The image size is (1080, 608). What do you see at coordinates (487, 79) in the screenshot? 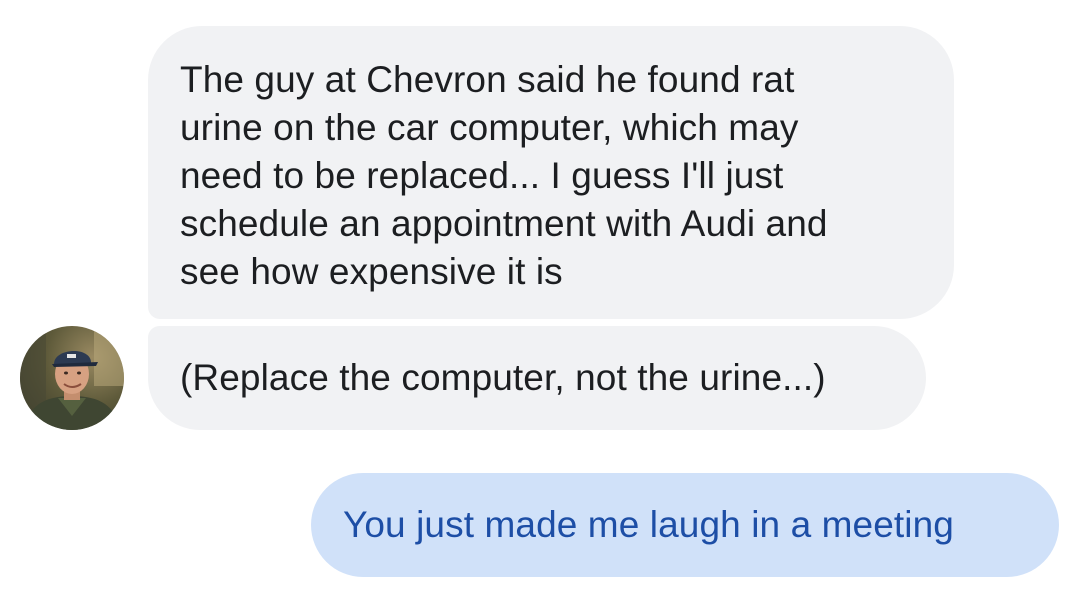
I see `message-text-line: The guy at Chevron said he found rat` at bounding box center [487, 79].